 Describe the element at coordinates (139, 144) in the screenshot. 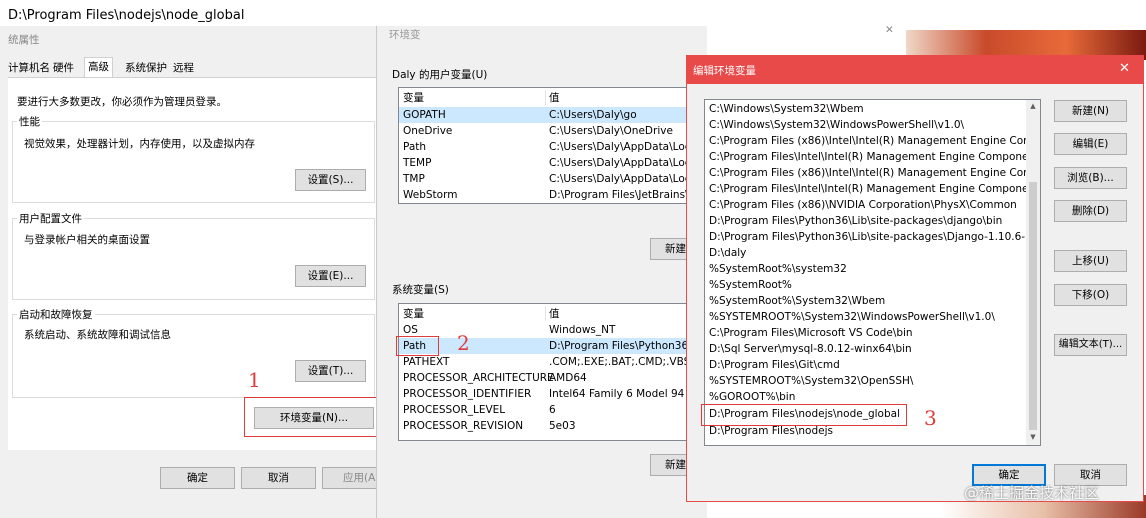

I see `performance-desc: 视觉效果，处理器计划，内存使用，以及虚拟内存` at that location.